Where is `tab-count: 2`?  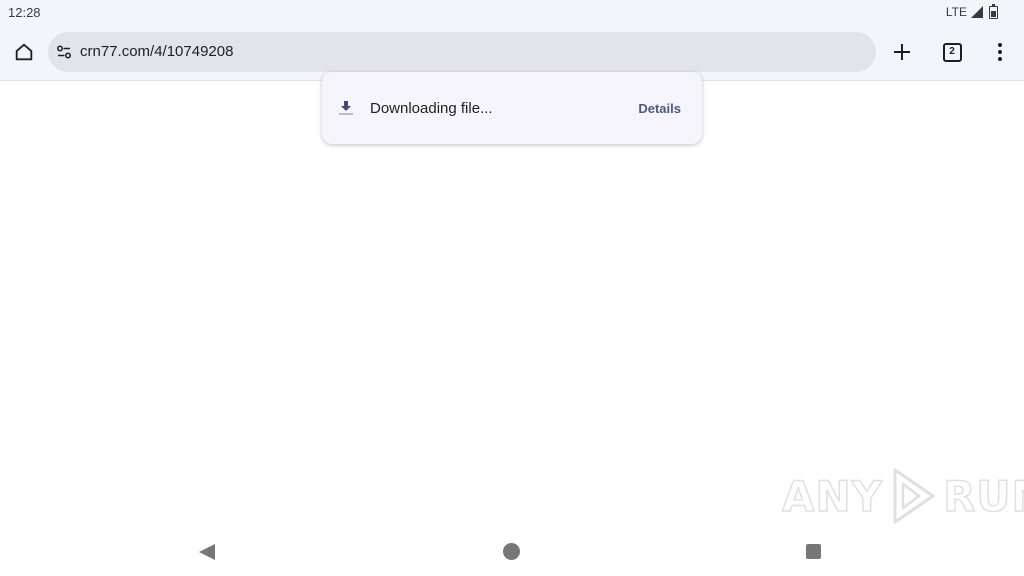 tab-count: 2 is located at coordinates (952, 51).